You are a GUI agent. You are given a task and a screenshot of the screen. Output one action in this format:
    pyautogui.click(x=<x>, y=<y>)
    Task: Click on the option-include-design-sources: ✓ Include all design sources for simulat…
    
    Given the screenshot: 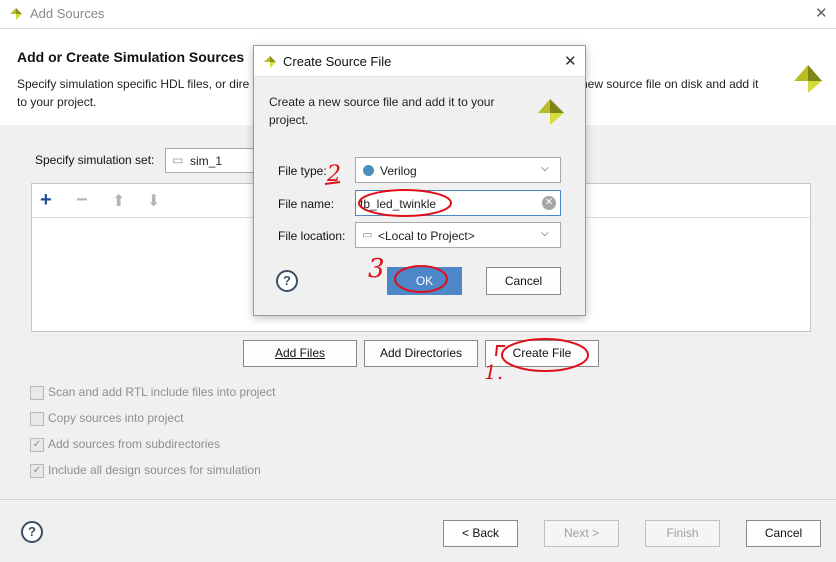 What is the action you would take?
    pyautogui.click(x=180, y=471)
    